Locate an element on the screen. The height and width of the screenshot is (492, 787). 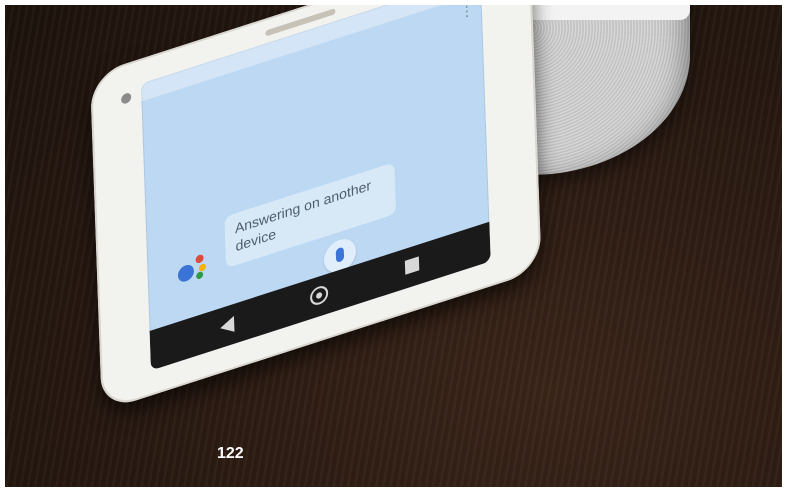
front-camera is located at coordinates (126, 98).